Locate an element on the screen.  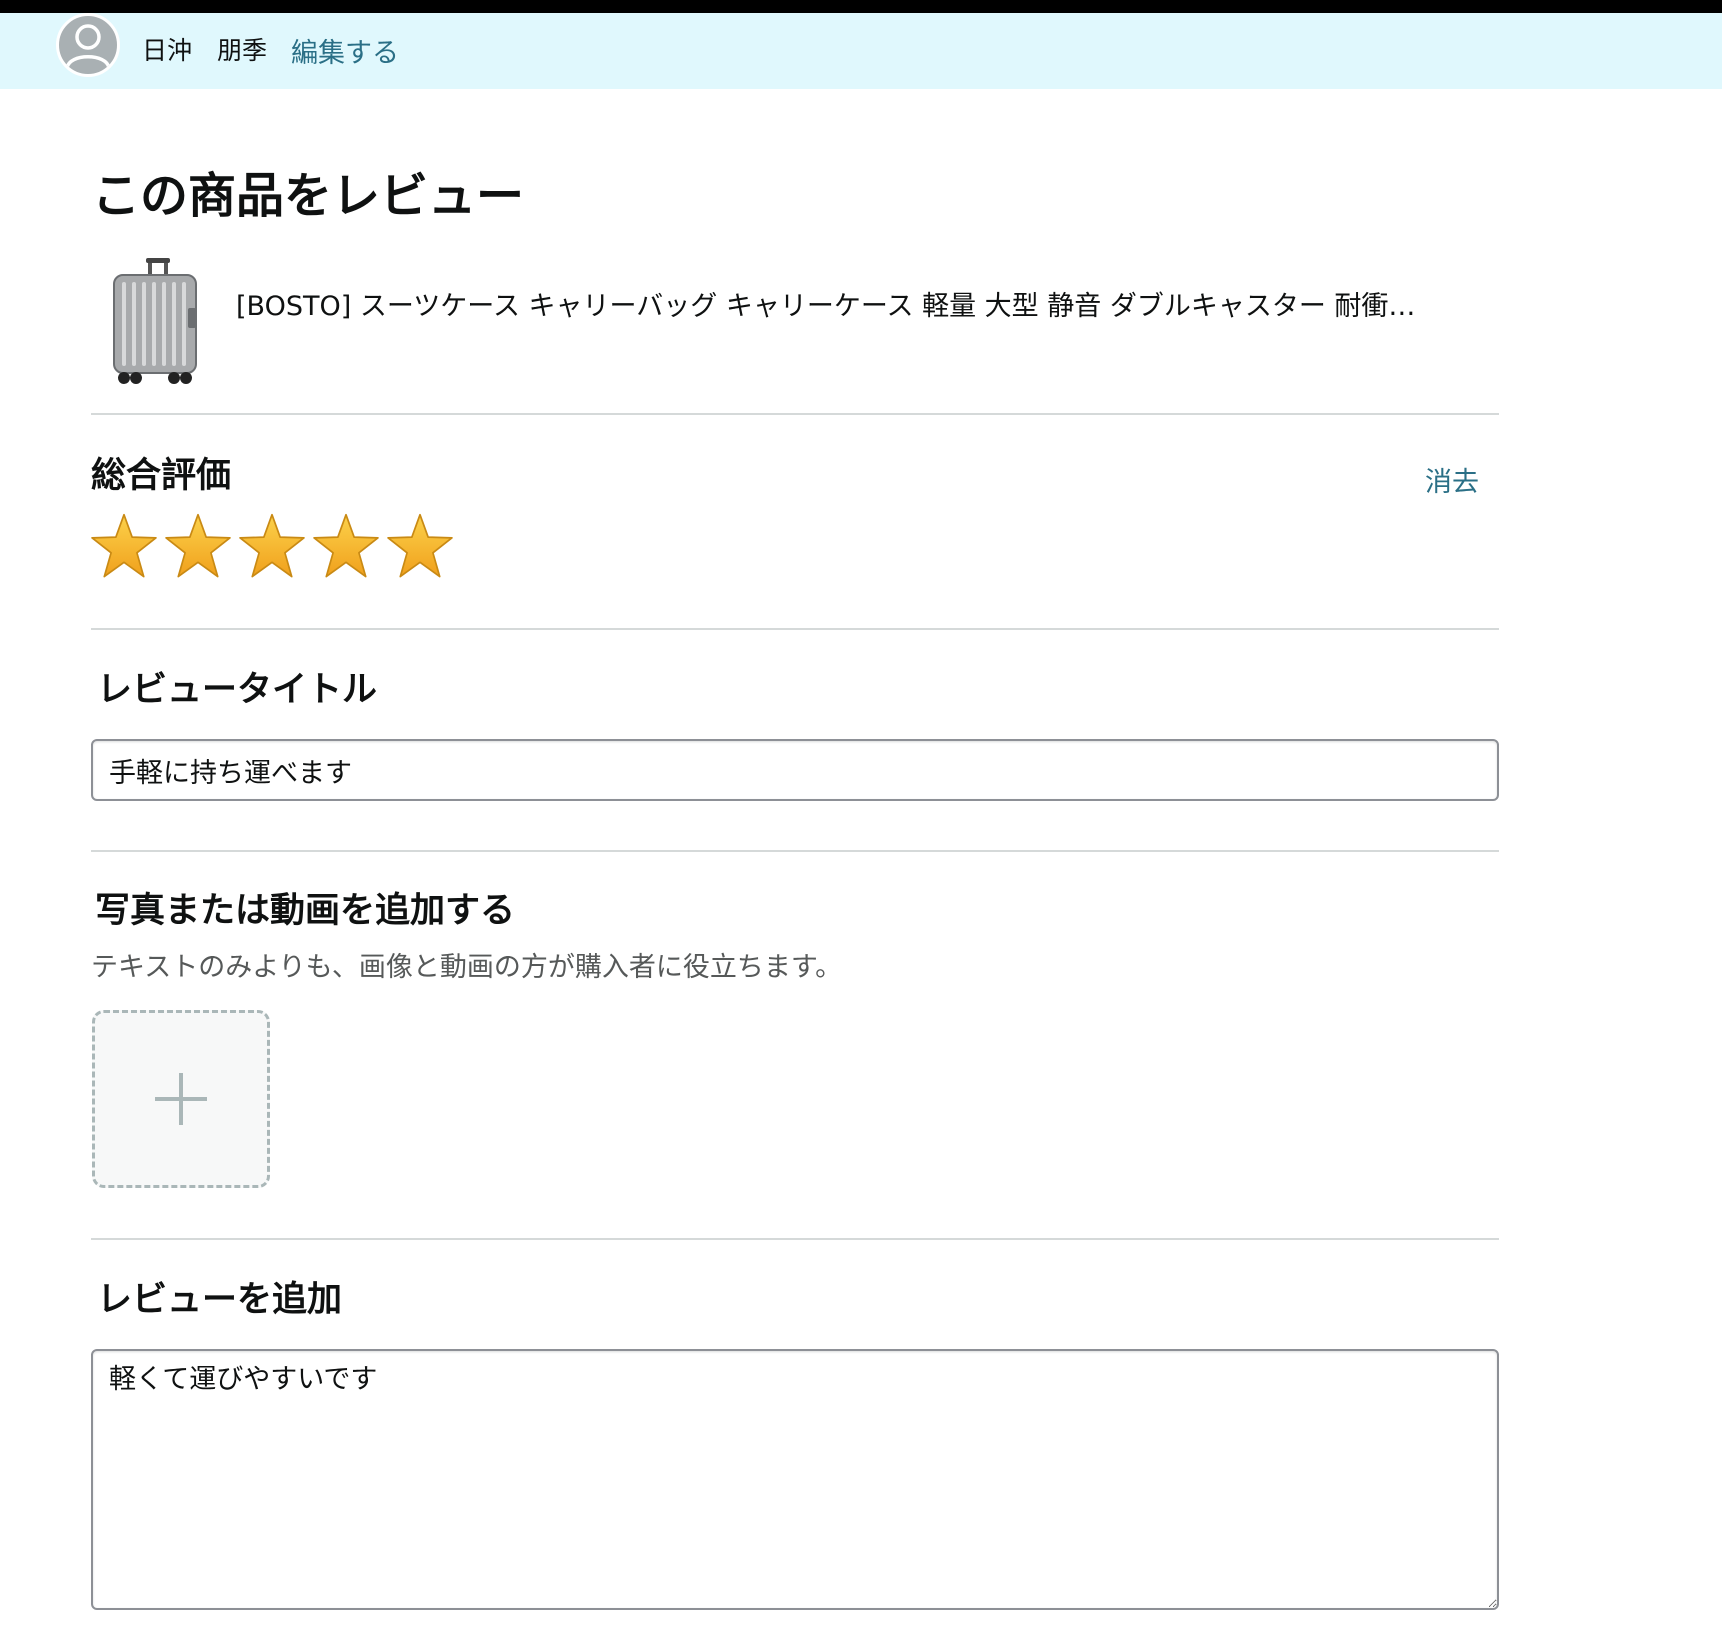
profile-header: 日沖 朋季 編集する is located at coordinates (861, 51).